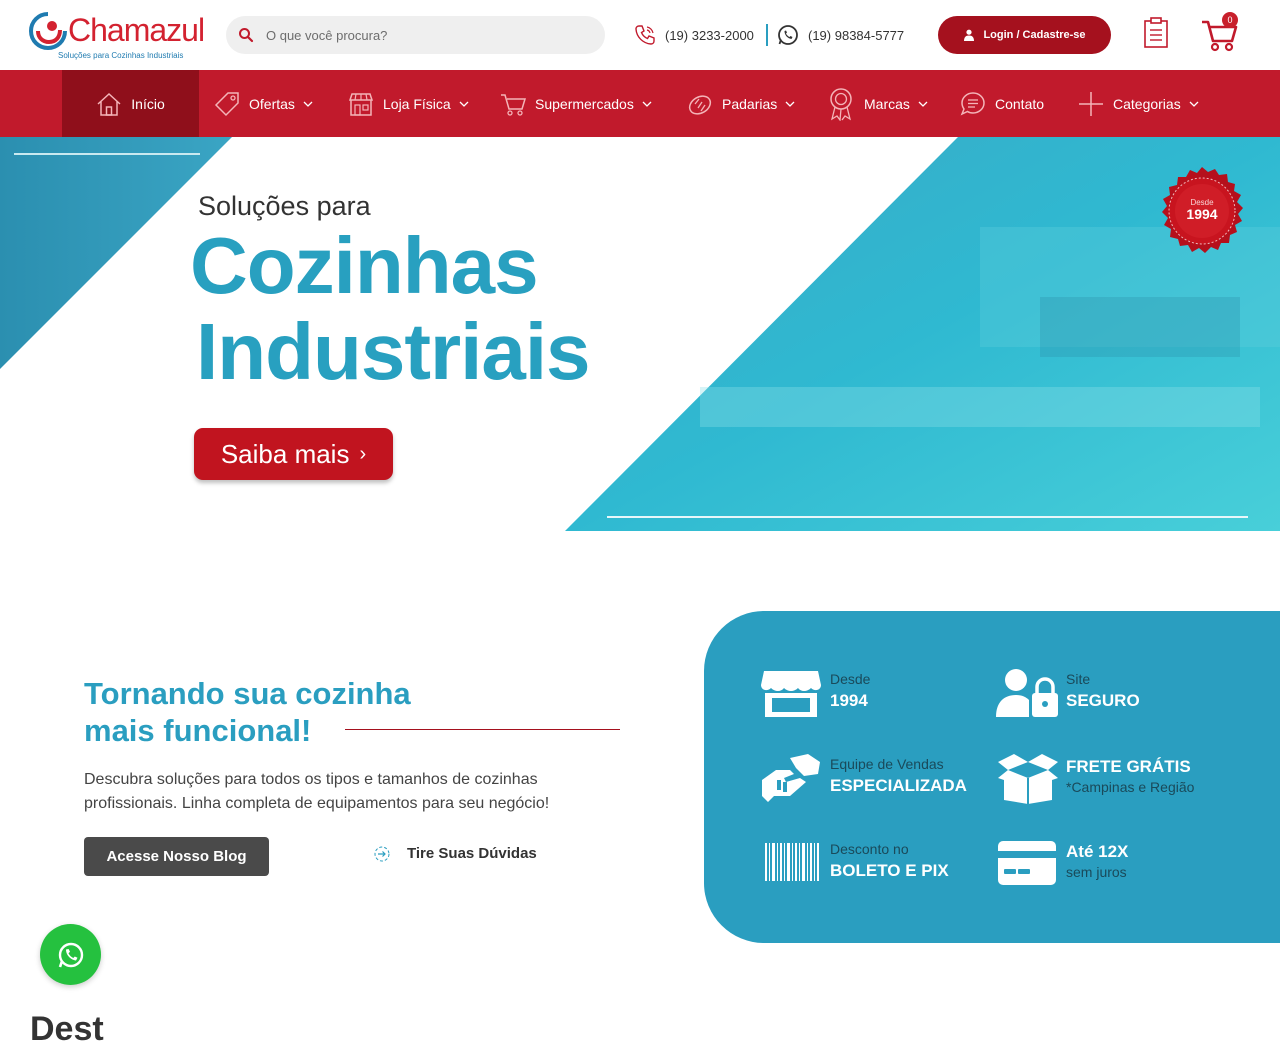 The height and width of the screenshot is (1049, 1280). Describe the element at coordinates (226, 103) in the screenshot. I see `tag-icon` at that location.